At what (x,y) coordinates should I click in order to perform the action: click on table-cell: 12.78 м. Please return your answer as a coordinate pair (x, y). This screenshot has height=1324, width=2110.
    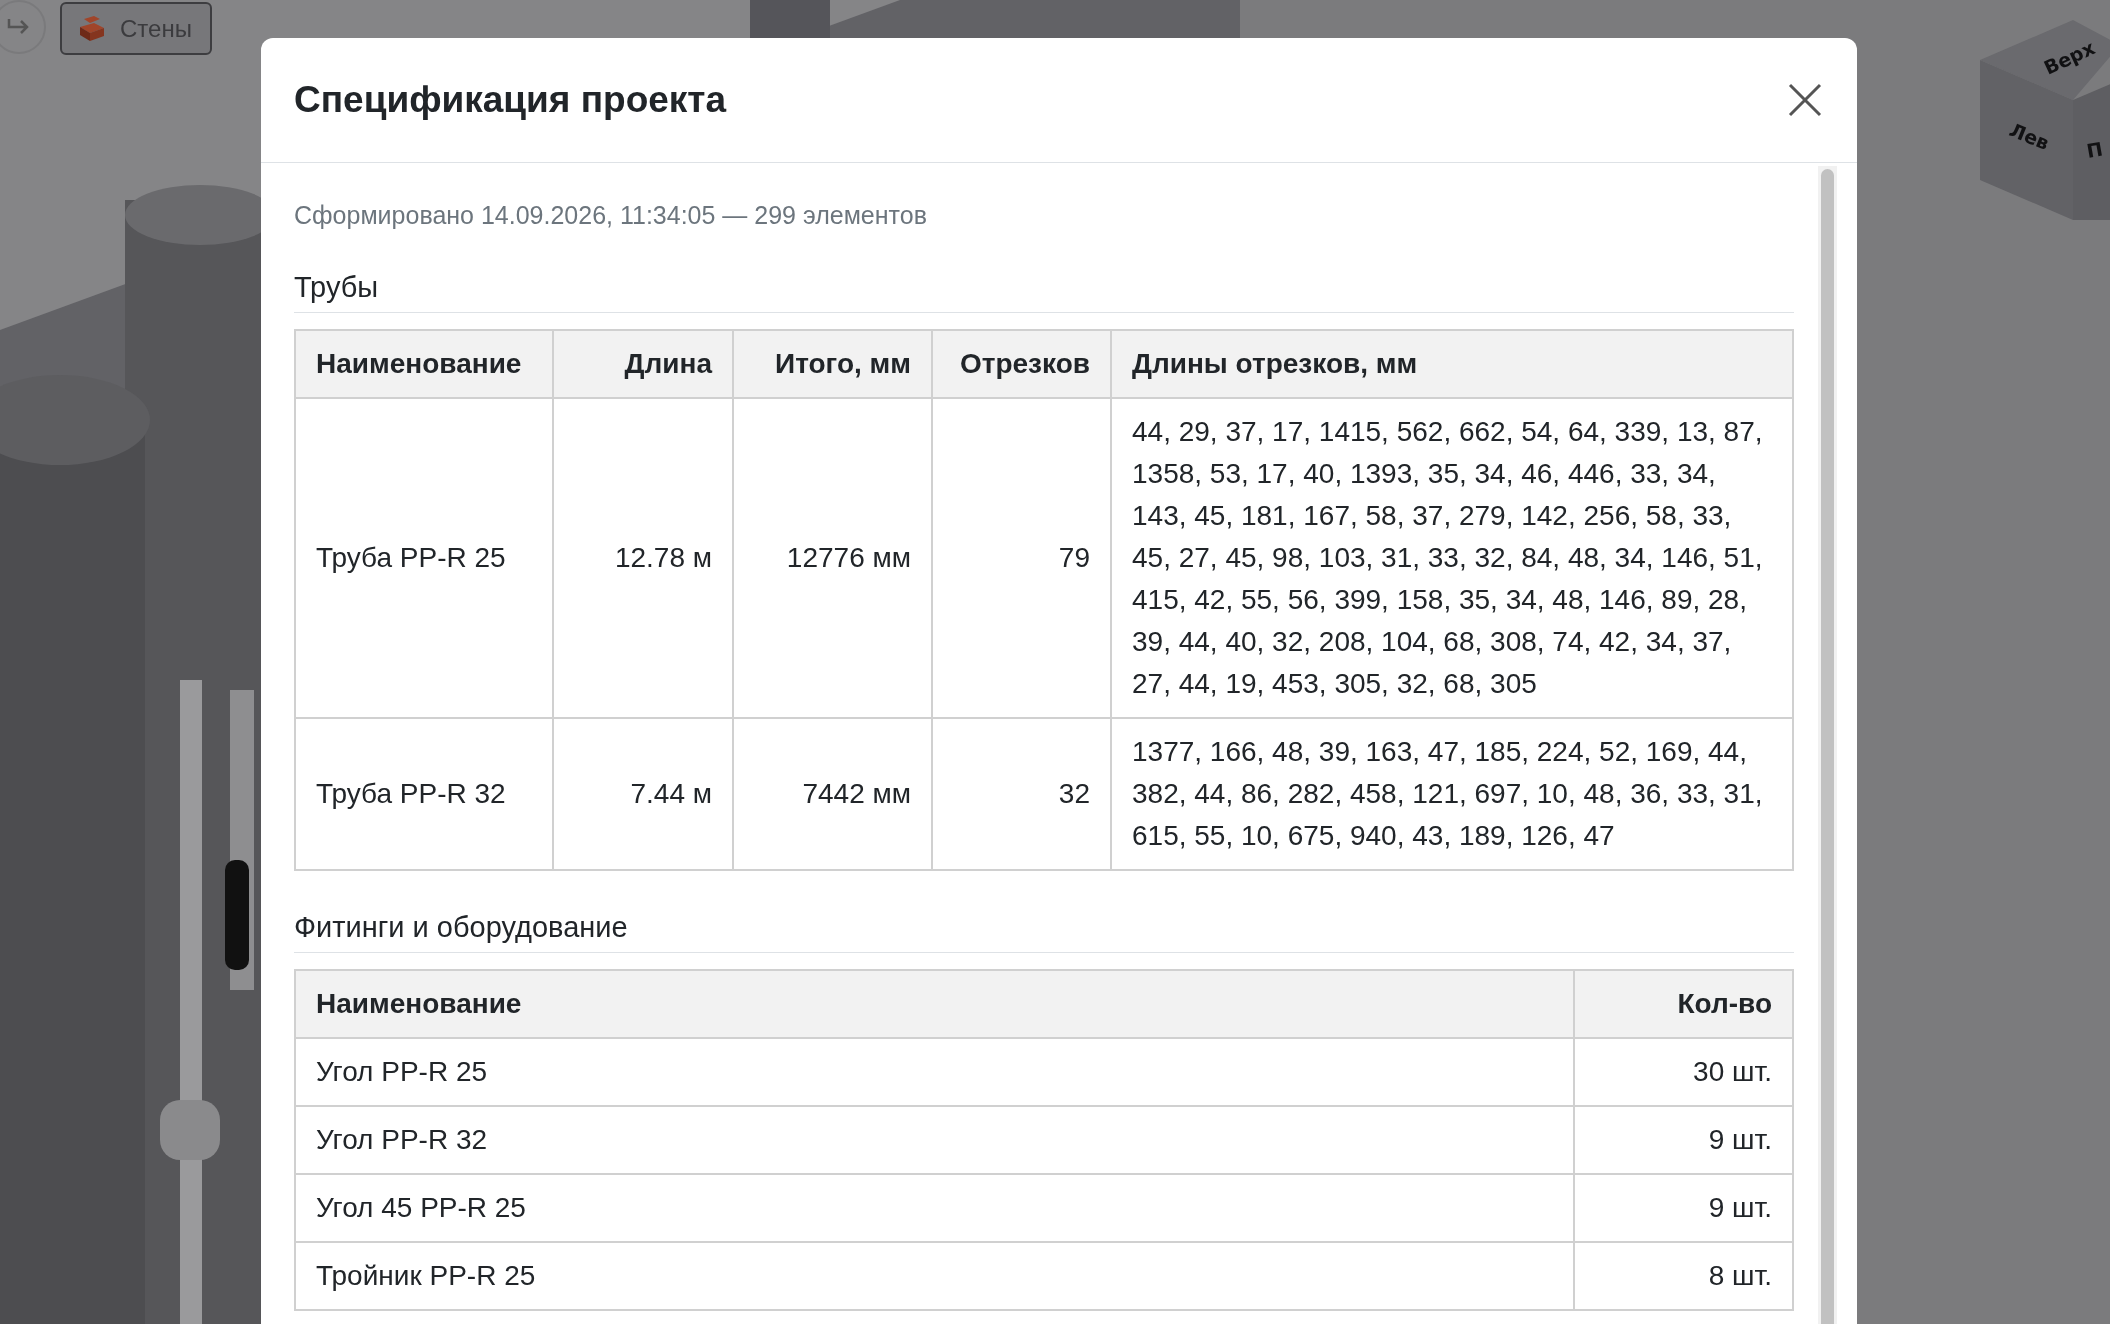
    Looking at the image, I should click on (643, 558).